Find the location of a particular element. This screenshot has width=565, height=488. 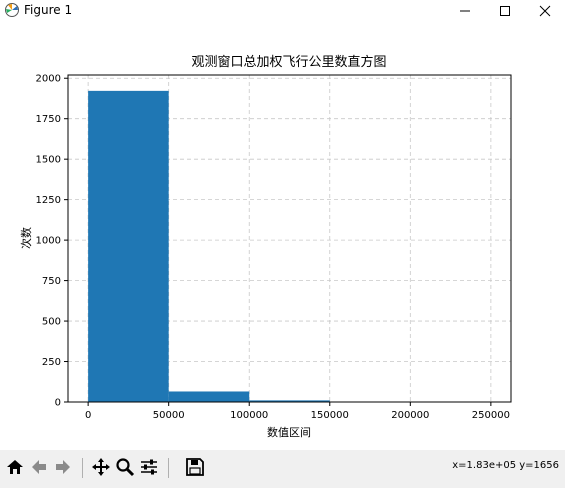

forward-button is located at coordinates (63, 467).